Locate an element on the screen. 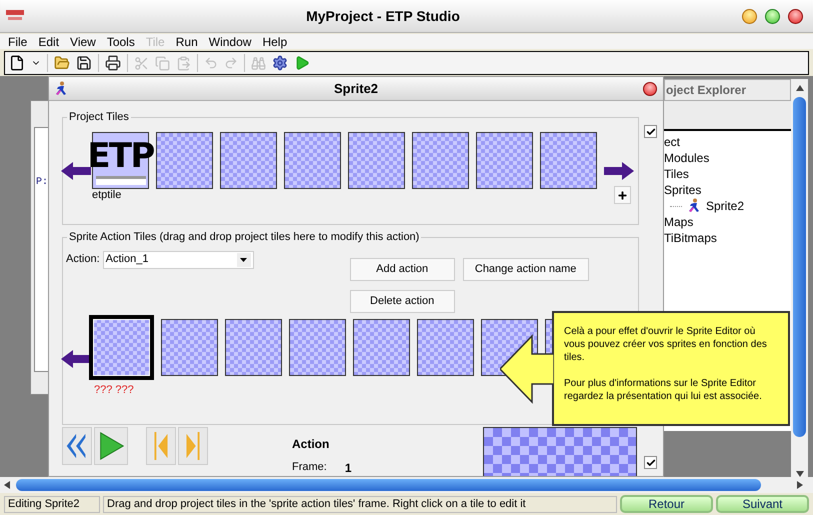 This screenshot has width=813, height=515. tree-item: Sprites is located at coordinates (683, 190).